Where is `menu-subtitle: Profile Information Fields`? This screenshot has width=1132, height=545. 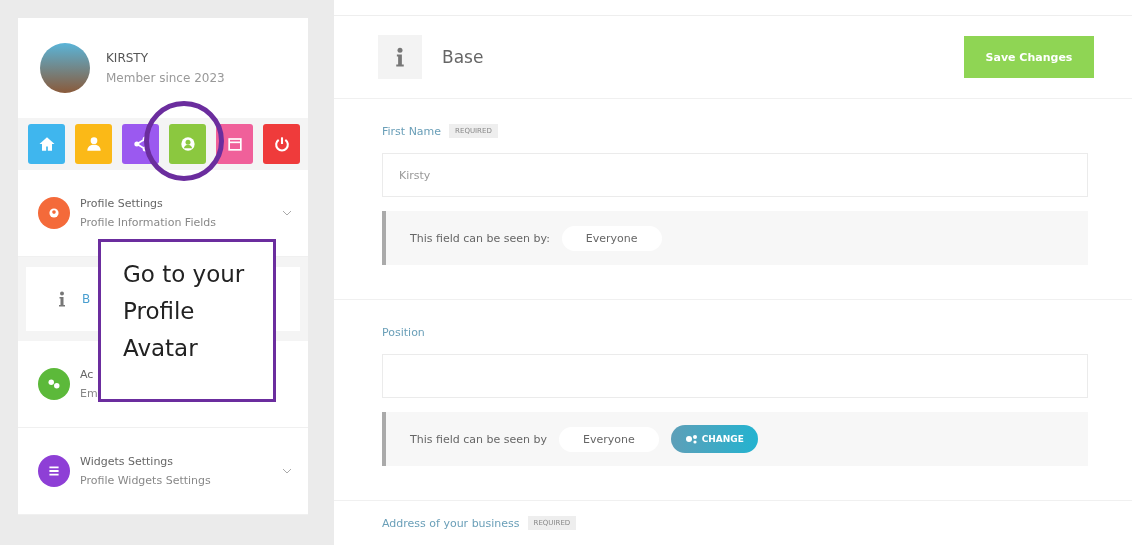
menu-subtitle: Profile Information Fields is located at coordinates (148, 222).